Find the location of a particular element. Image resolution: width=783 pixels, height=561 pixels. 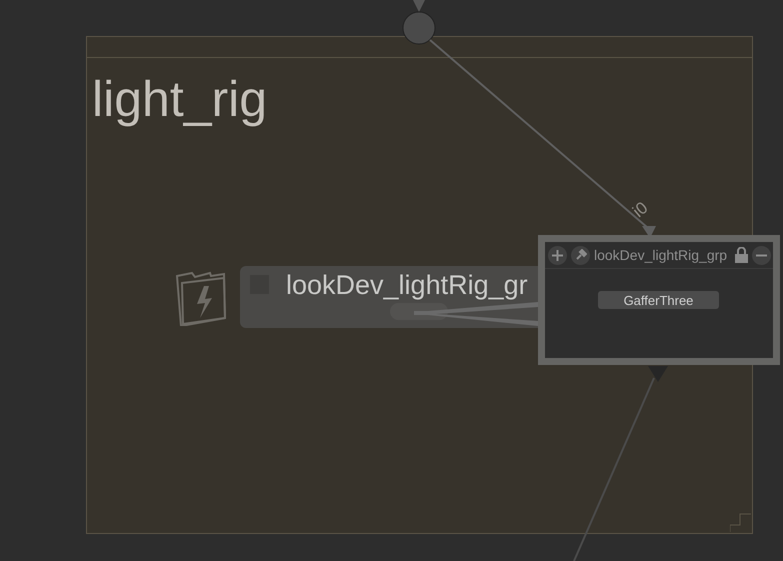

gaffer-node: GafferThree is located at coordinates (658, 300).